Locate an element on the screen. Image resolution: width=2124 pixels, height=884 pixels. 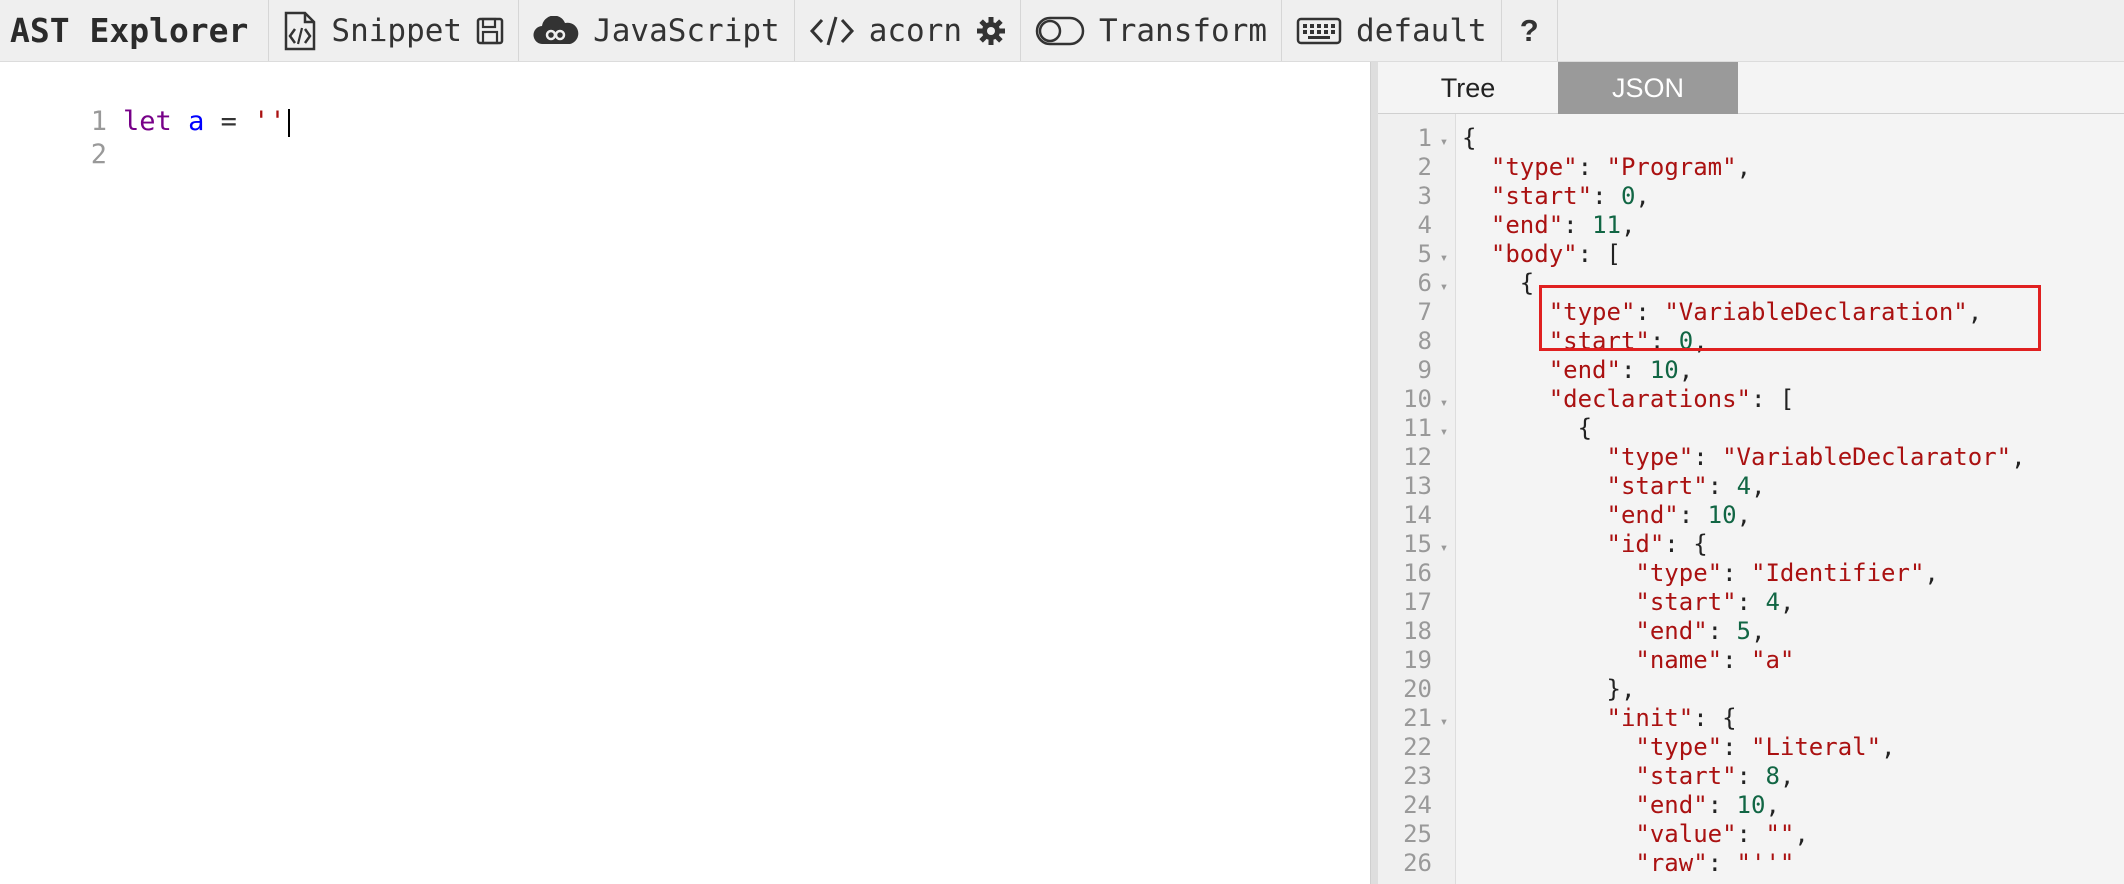
json-line: 14 "end": 10, is located at coordinates (1751, 515).